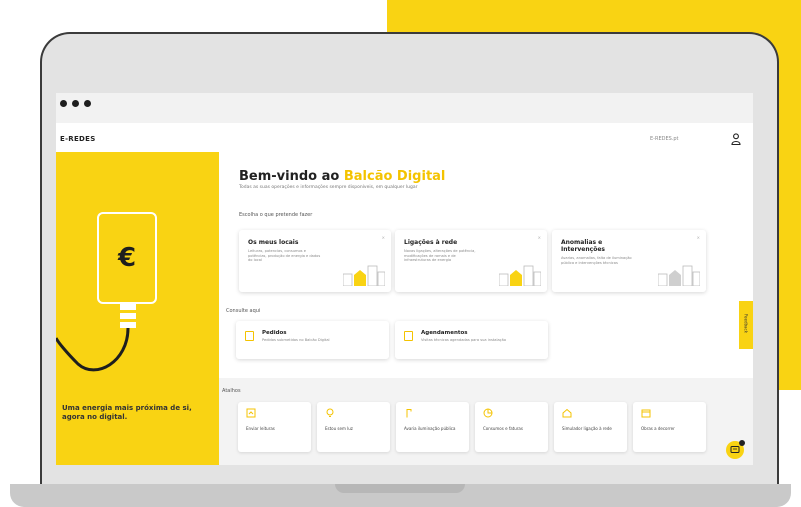  Describe the element at coordinates (488, 413) in the screenshot. I see `chart-icon` at that location.